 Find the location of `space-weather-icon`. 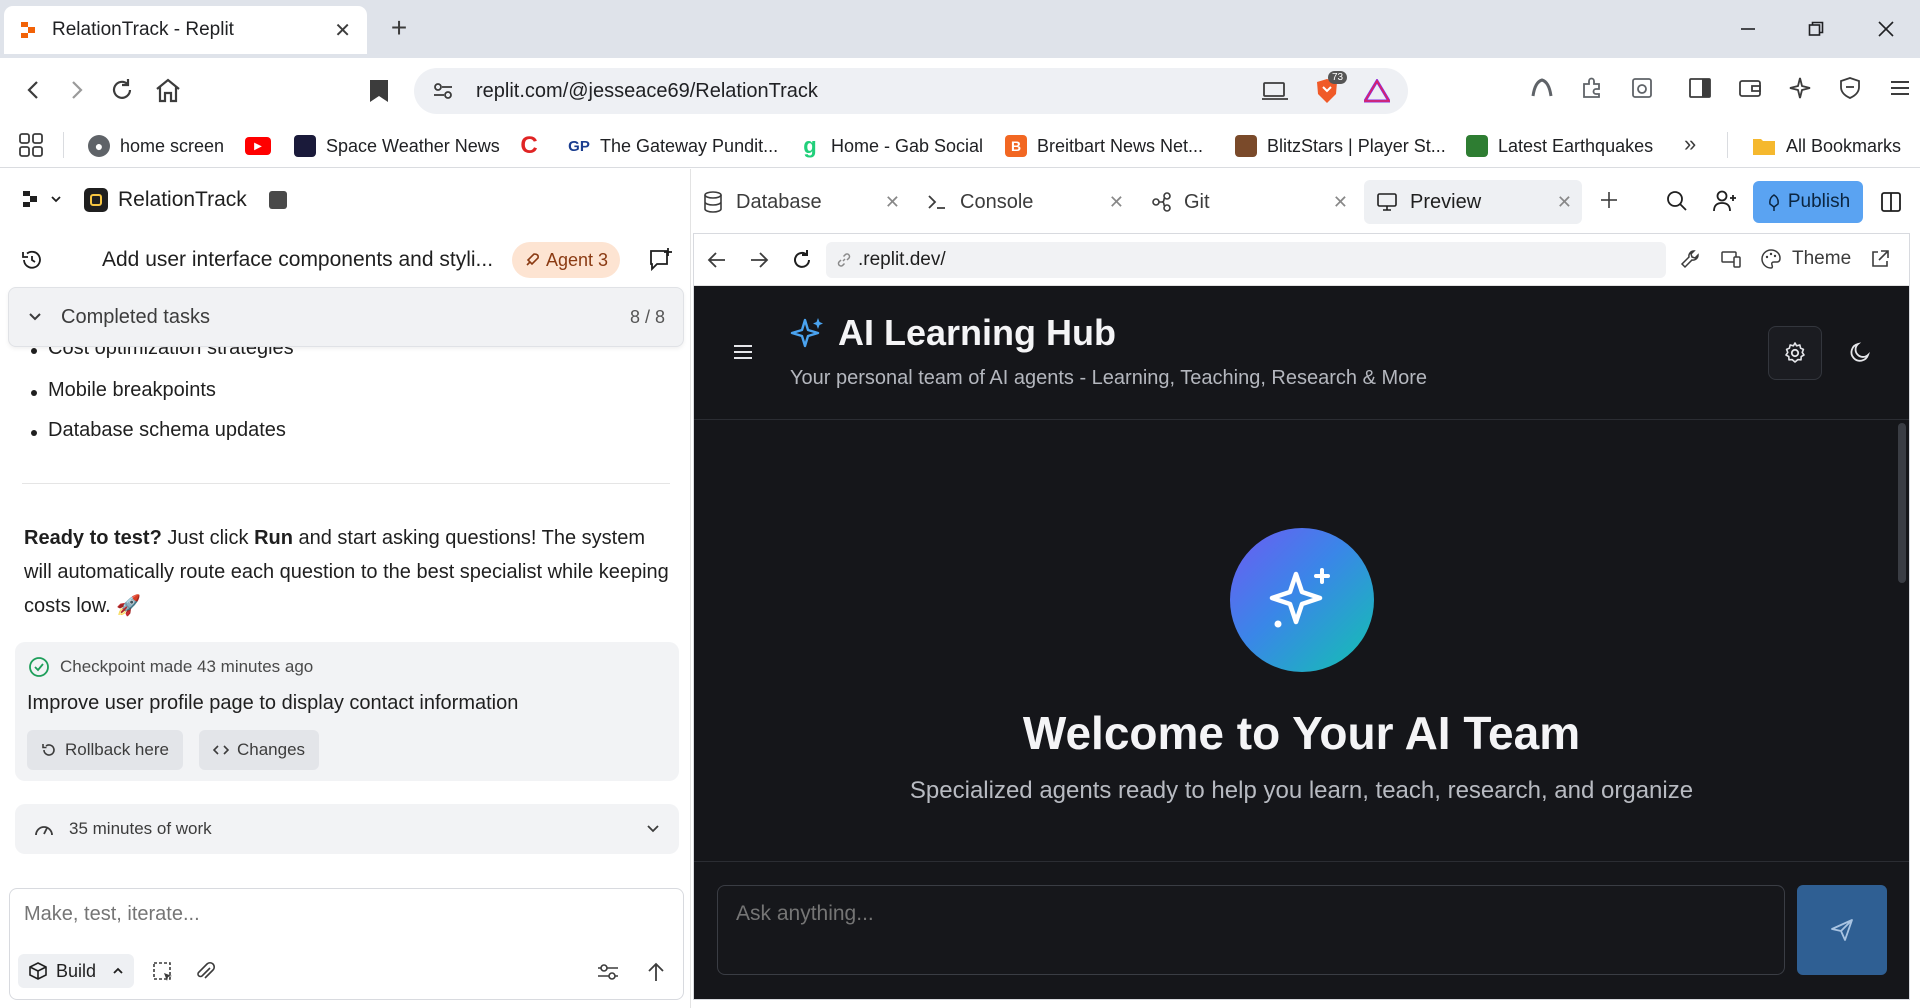

space-weather-icon is located at coordinates (305, 146).